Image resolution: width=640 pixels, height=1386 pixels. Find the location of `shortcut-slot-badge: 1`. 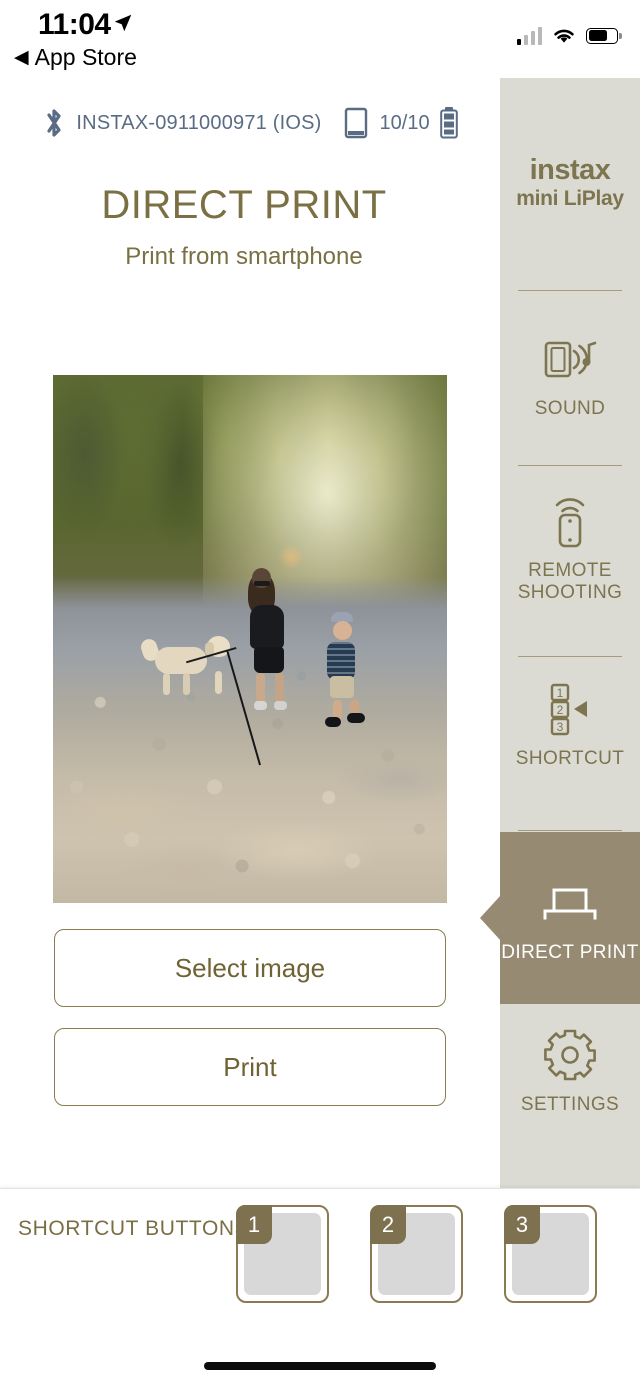

shortcut-slot-badge: 1 is located at coordinates (254, 1224).